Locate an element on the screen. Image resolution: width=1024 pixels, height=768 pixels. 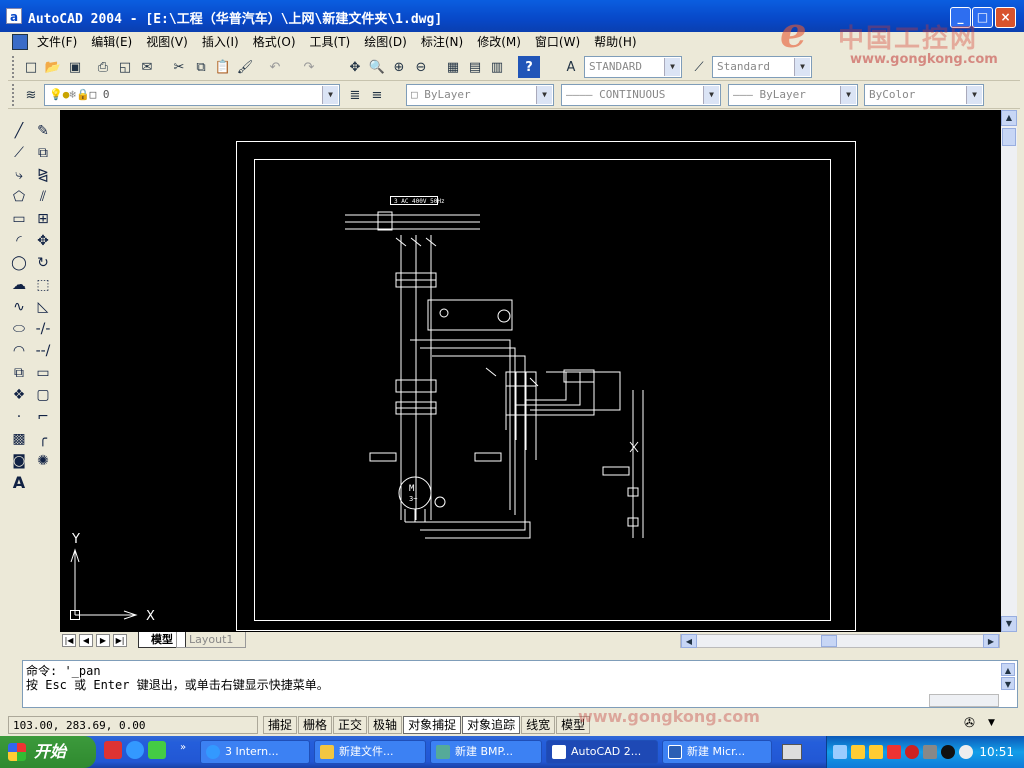
extend-icon: --/ is located at coordinates (43, 350).